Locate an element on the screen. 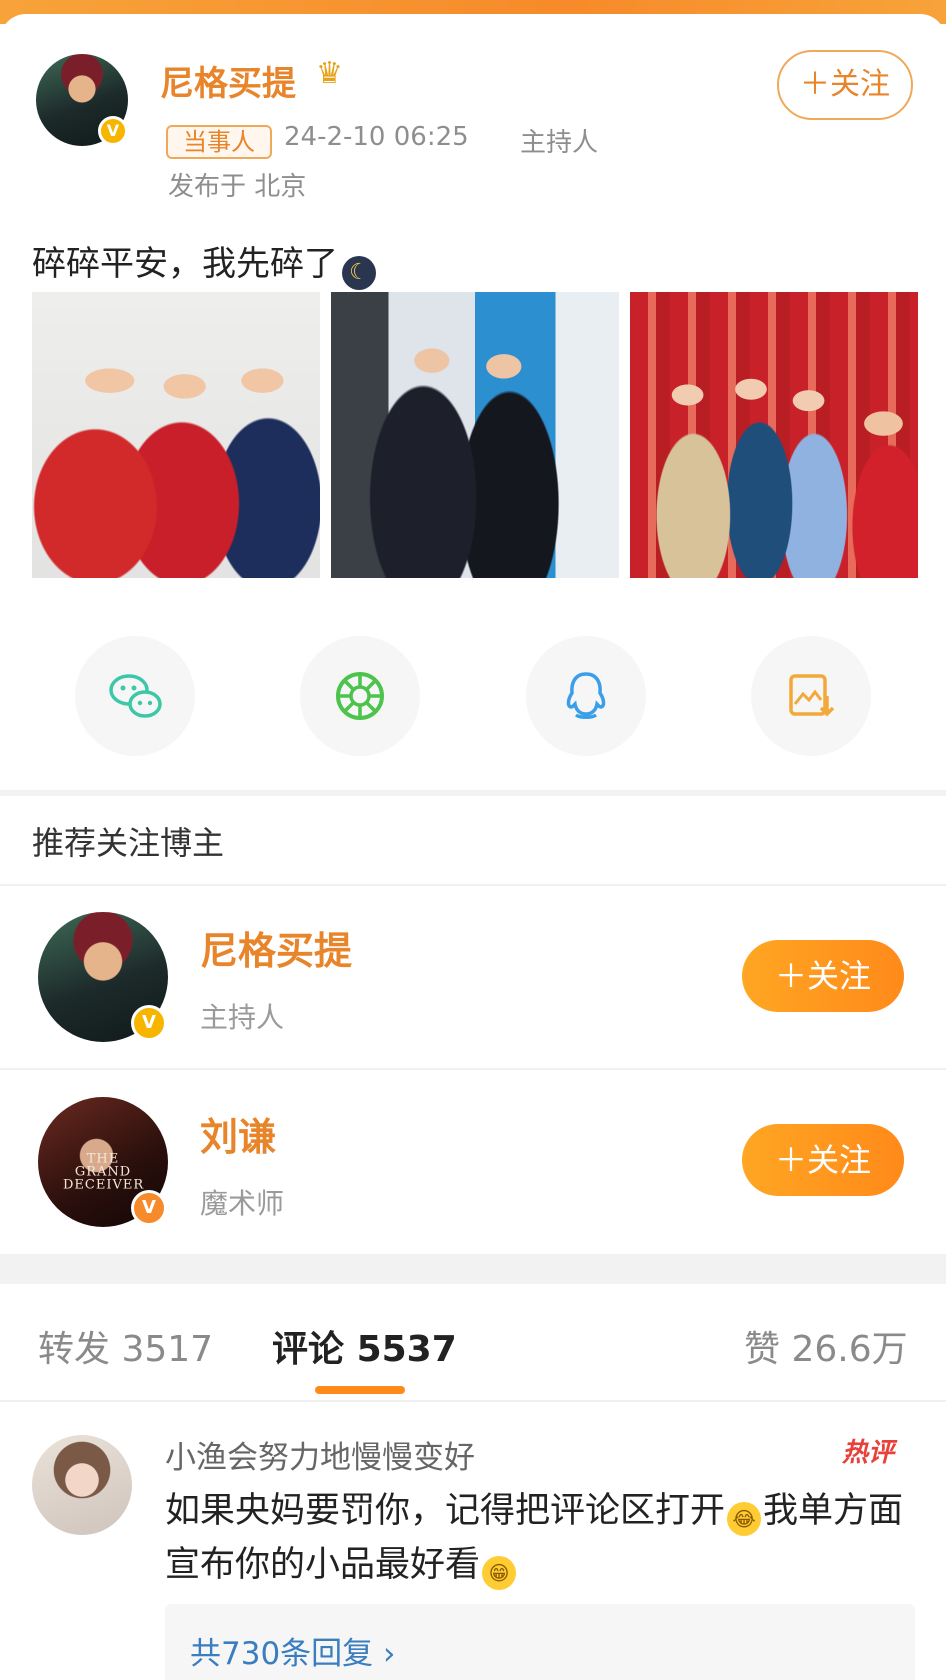 Image resolution: width=946 pixels, height=1680 pixels. moments-icon is located at coordinates (360, 696).